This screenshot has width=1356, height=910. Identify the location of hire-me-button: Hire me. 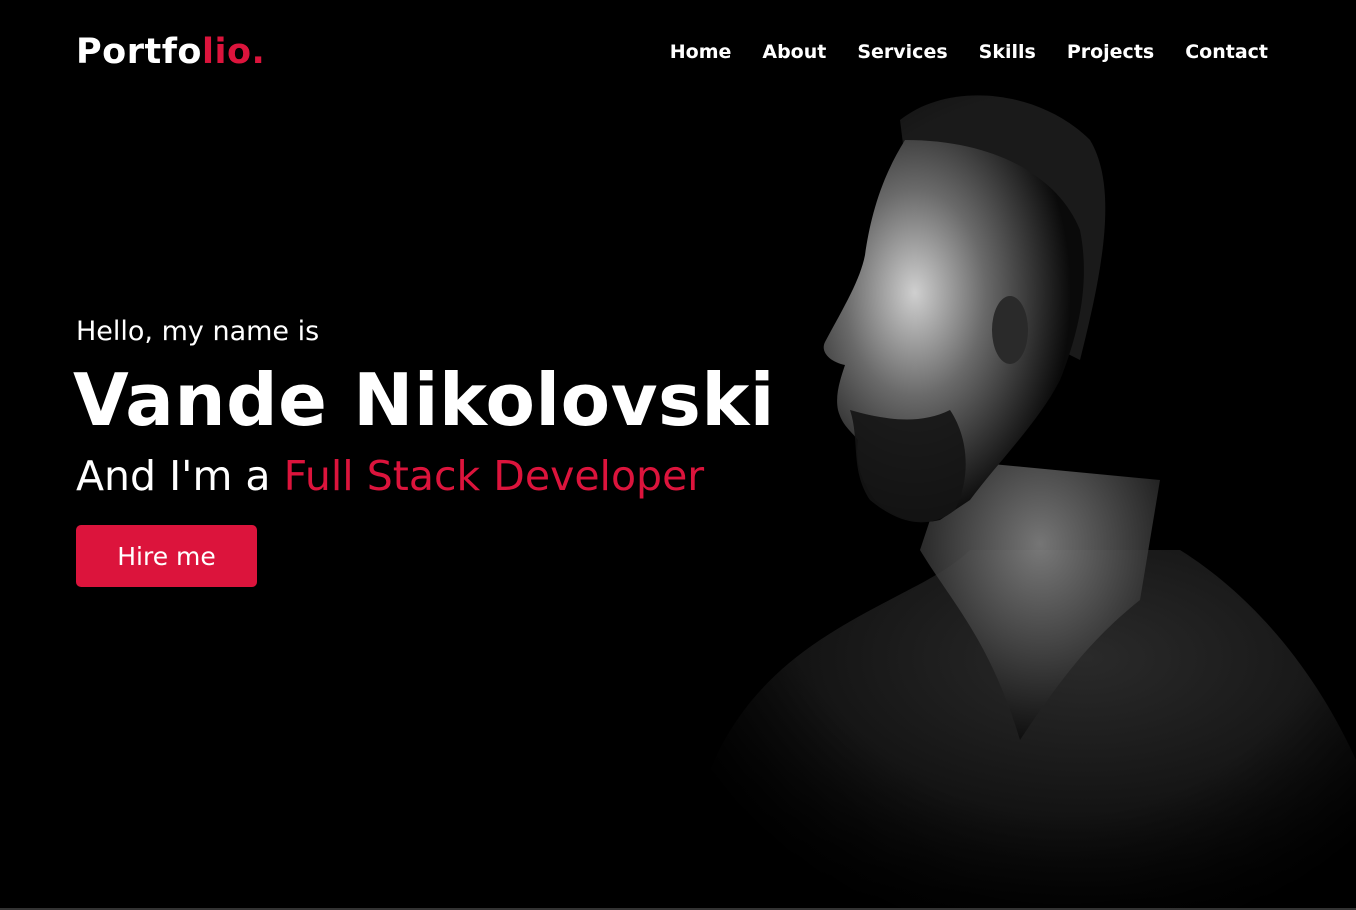
(166, 556).